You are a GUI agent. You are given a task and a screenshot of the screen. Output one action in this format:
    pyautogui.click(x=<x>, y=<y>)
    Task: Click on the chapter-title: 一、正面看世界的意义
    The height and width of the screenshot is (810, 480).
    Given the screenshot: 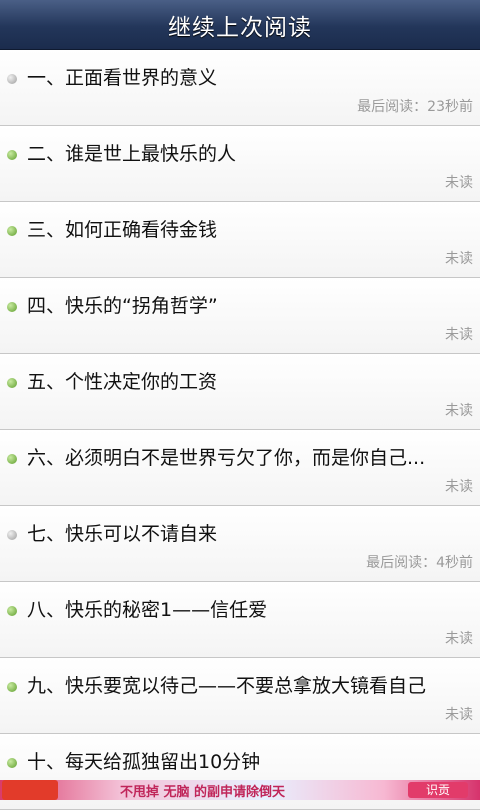 What is the action you would take?
    pyautogui.click(x=122, y=78)
    